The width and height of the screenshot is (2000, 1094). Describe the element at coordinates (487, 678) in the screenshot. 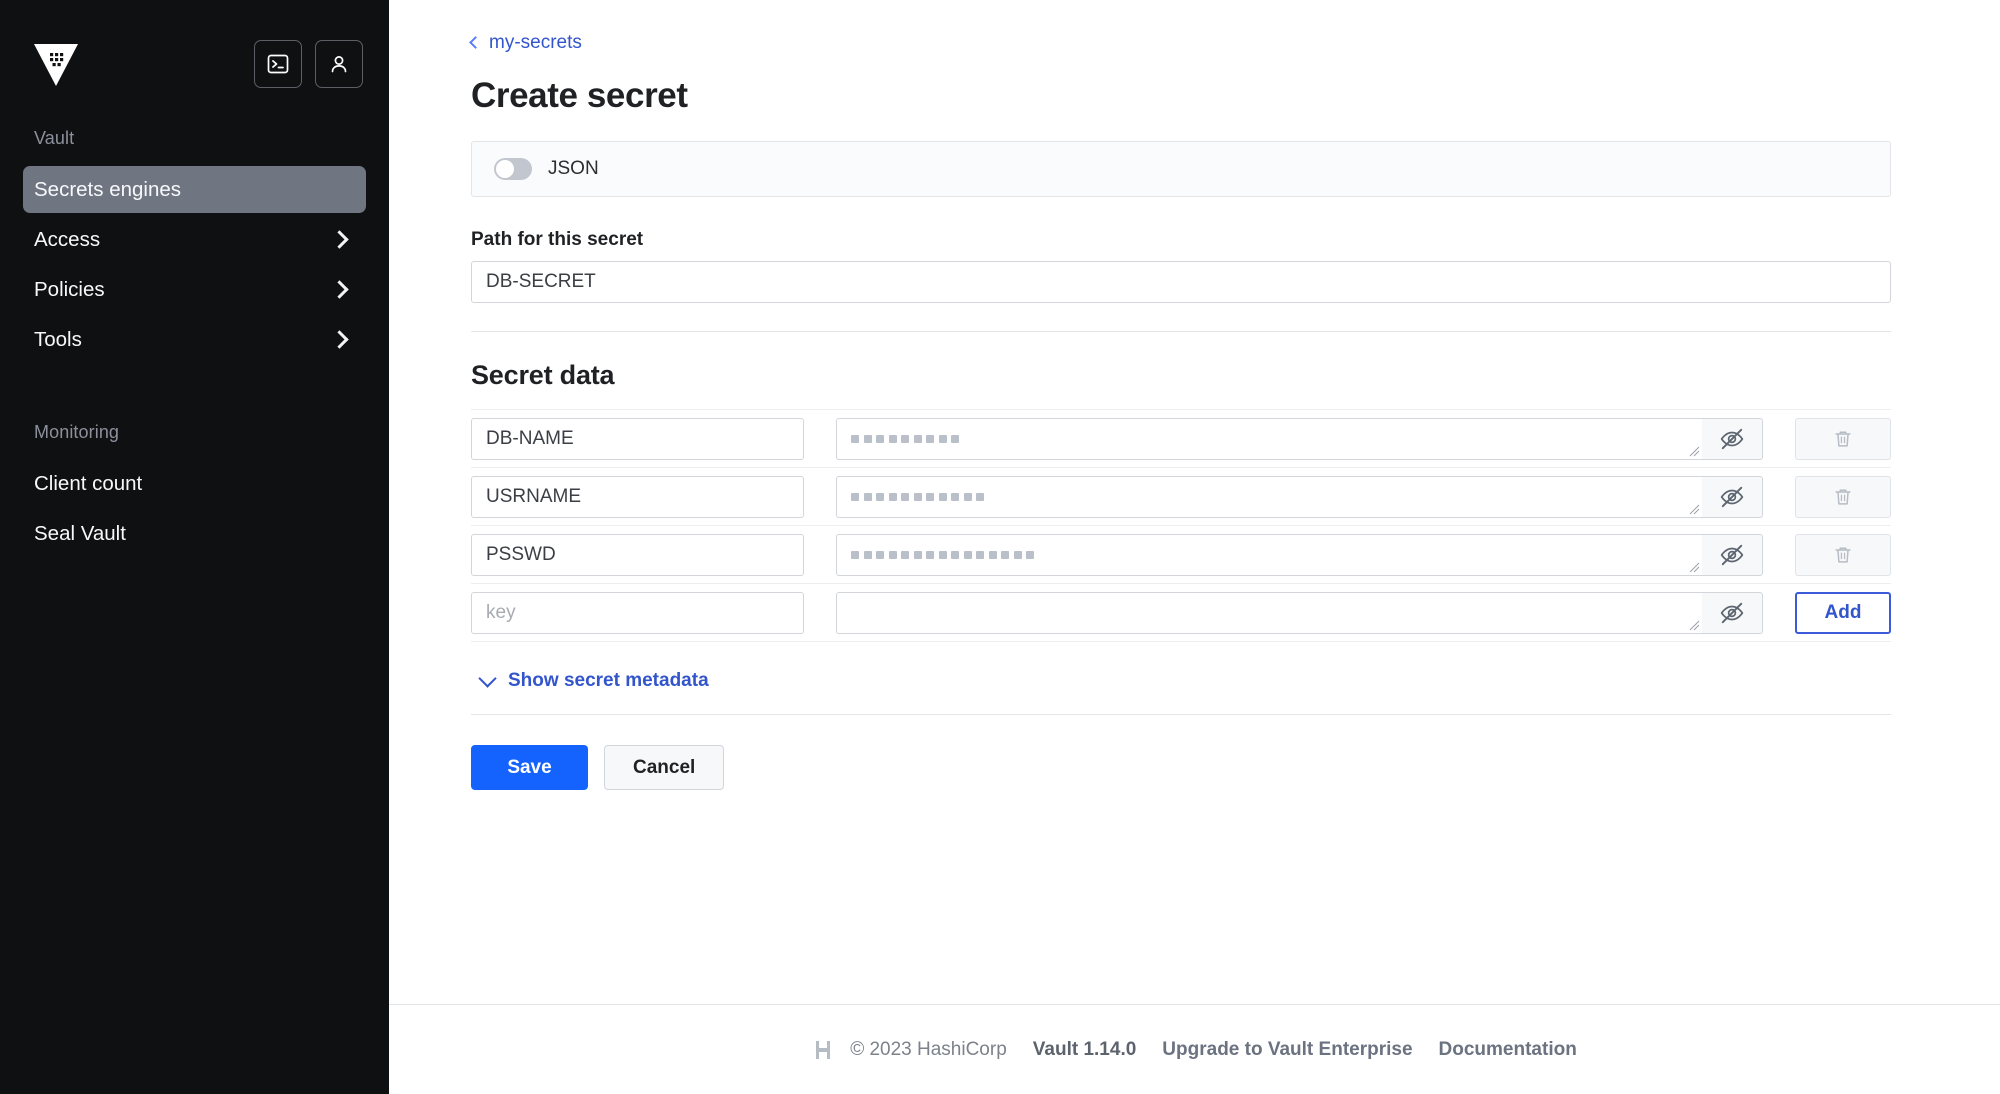

I see `chevron-down-icon` at that location.